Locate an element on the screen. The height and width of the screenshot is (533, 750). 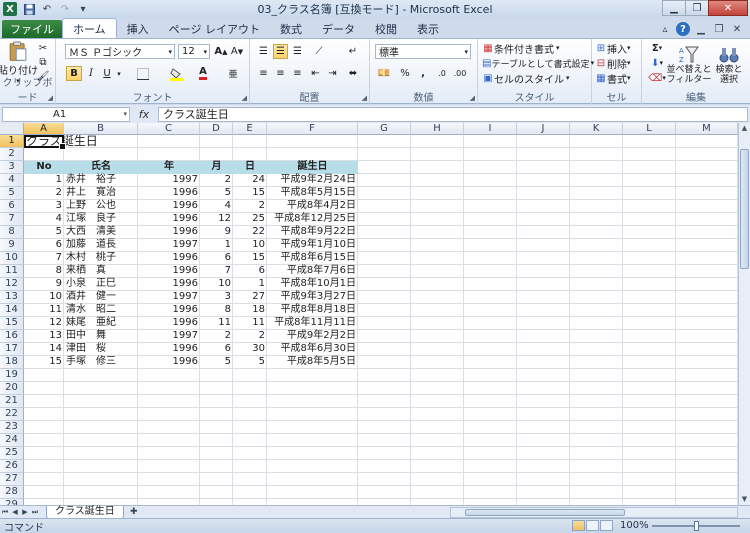
italic-button: I is located at coordinates (91, 73).